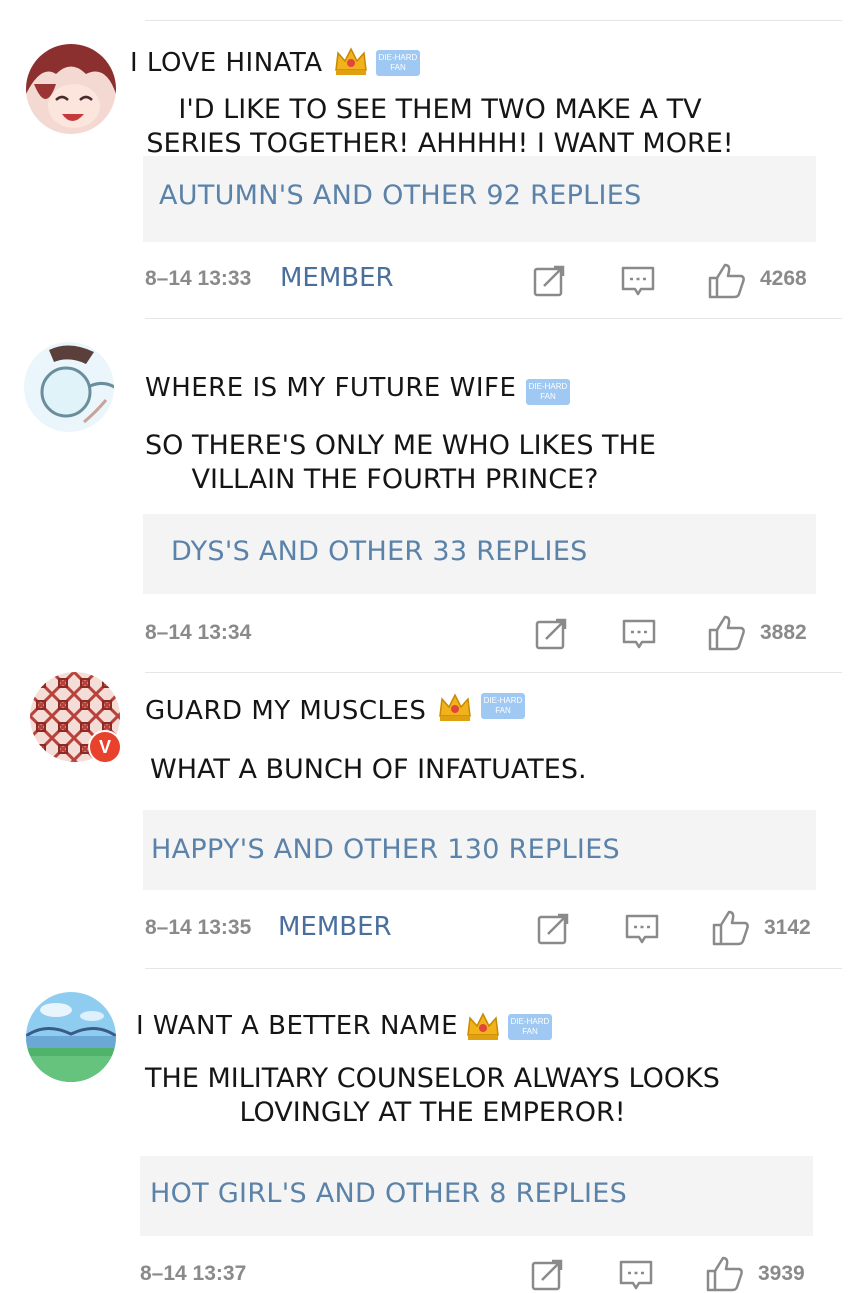 This screenshot has height=1293, width=850. What do you see at coordinates (285, 711) in the screenshot?
I see `username: GUARD MY MUSCLES` at bounding box center [285, 711].